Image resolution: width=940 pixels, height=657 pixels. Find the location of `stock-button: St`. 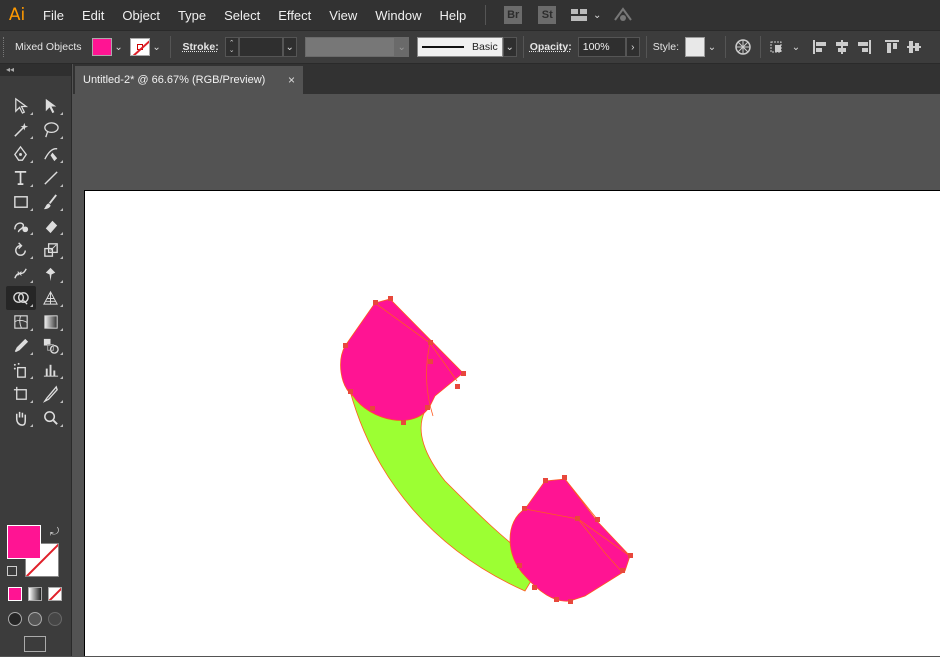

stock-button: St is located at coordinates (547, 15).